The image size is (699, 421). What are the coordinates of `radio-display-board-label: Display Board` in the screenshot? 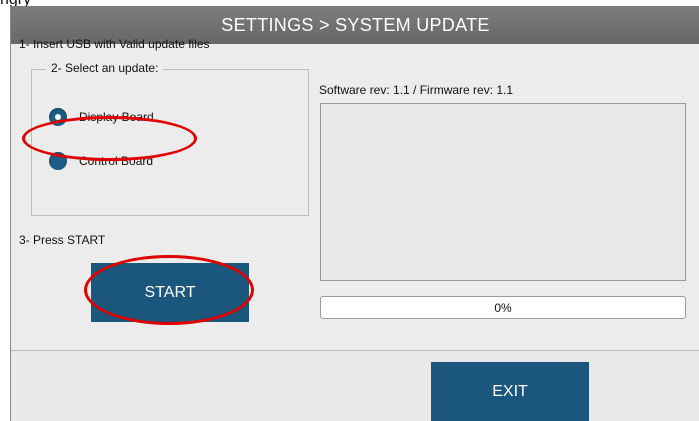 It's located at (116, 117).